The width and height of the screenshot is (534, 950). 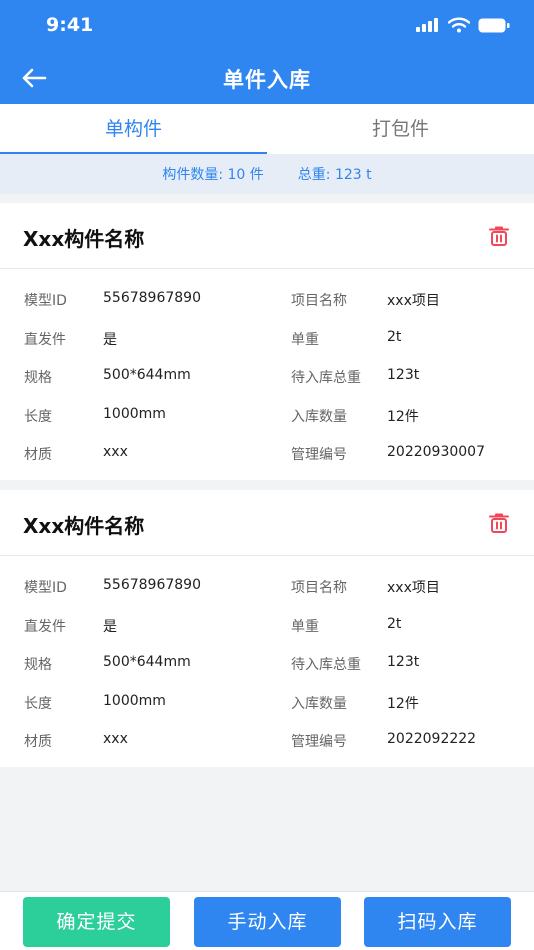 What do you see at coordinates (494, 25) in the screenshot?
I see `battery-icon` at bounding box center [494, 25].